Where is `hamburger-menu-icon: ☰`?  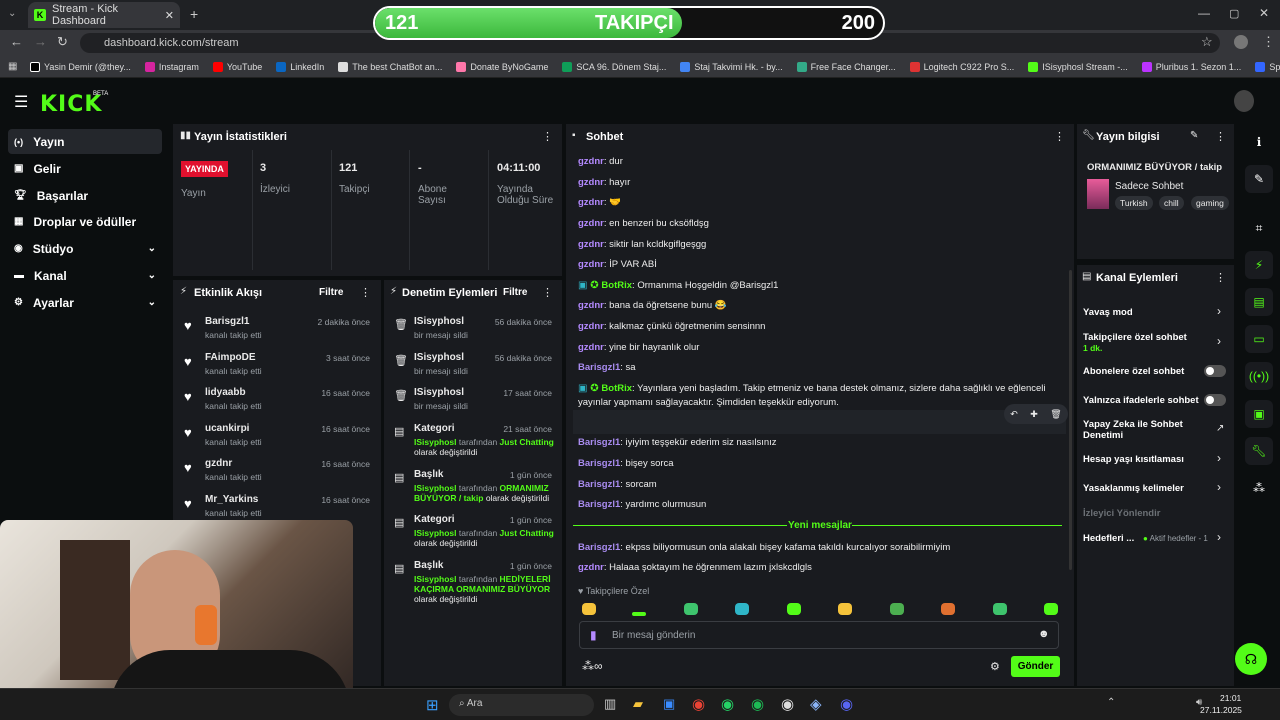 hamburger-menu-icon: ☰ is located at coordinates (21, 102).